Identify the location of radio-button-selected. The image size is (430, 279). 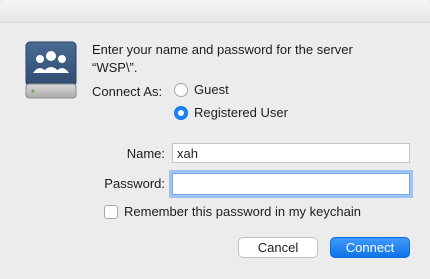
(181, 112).